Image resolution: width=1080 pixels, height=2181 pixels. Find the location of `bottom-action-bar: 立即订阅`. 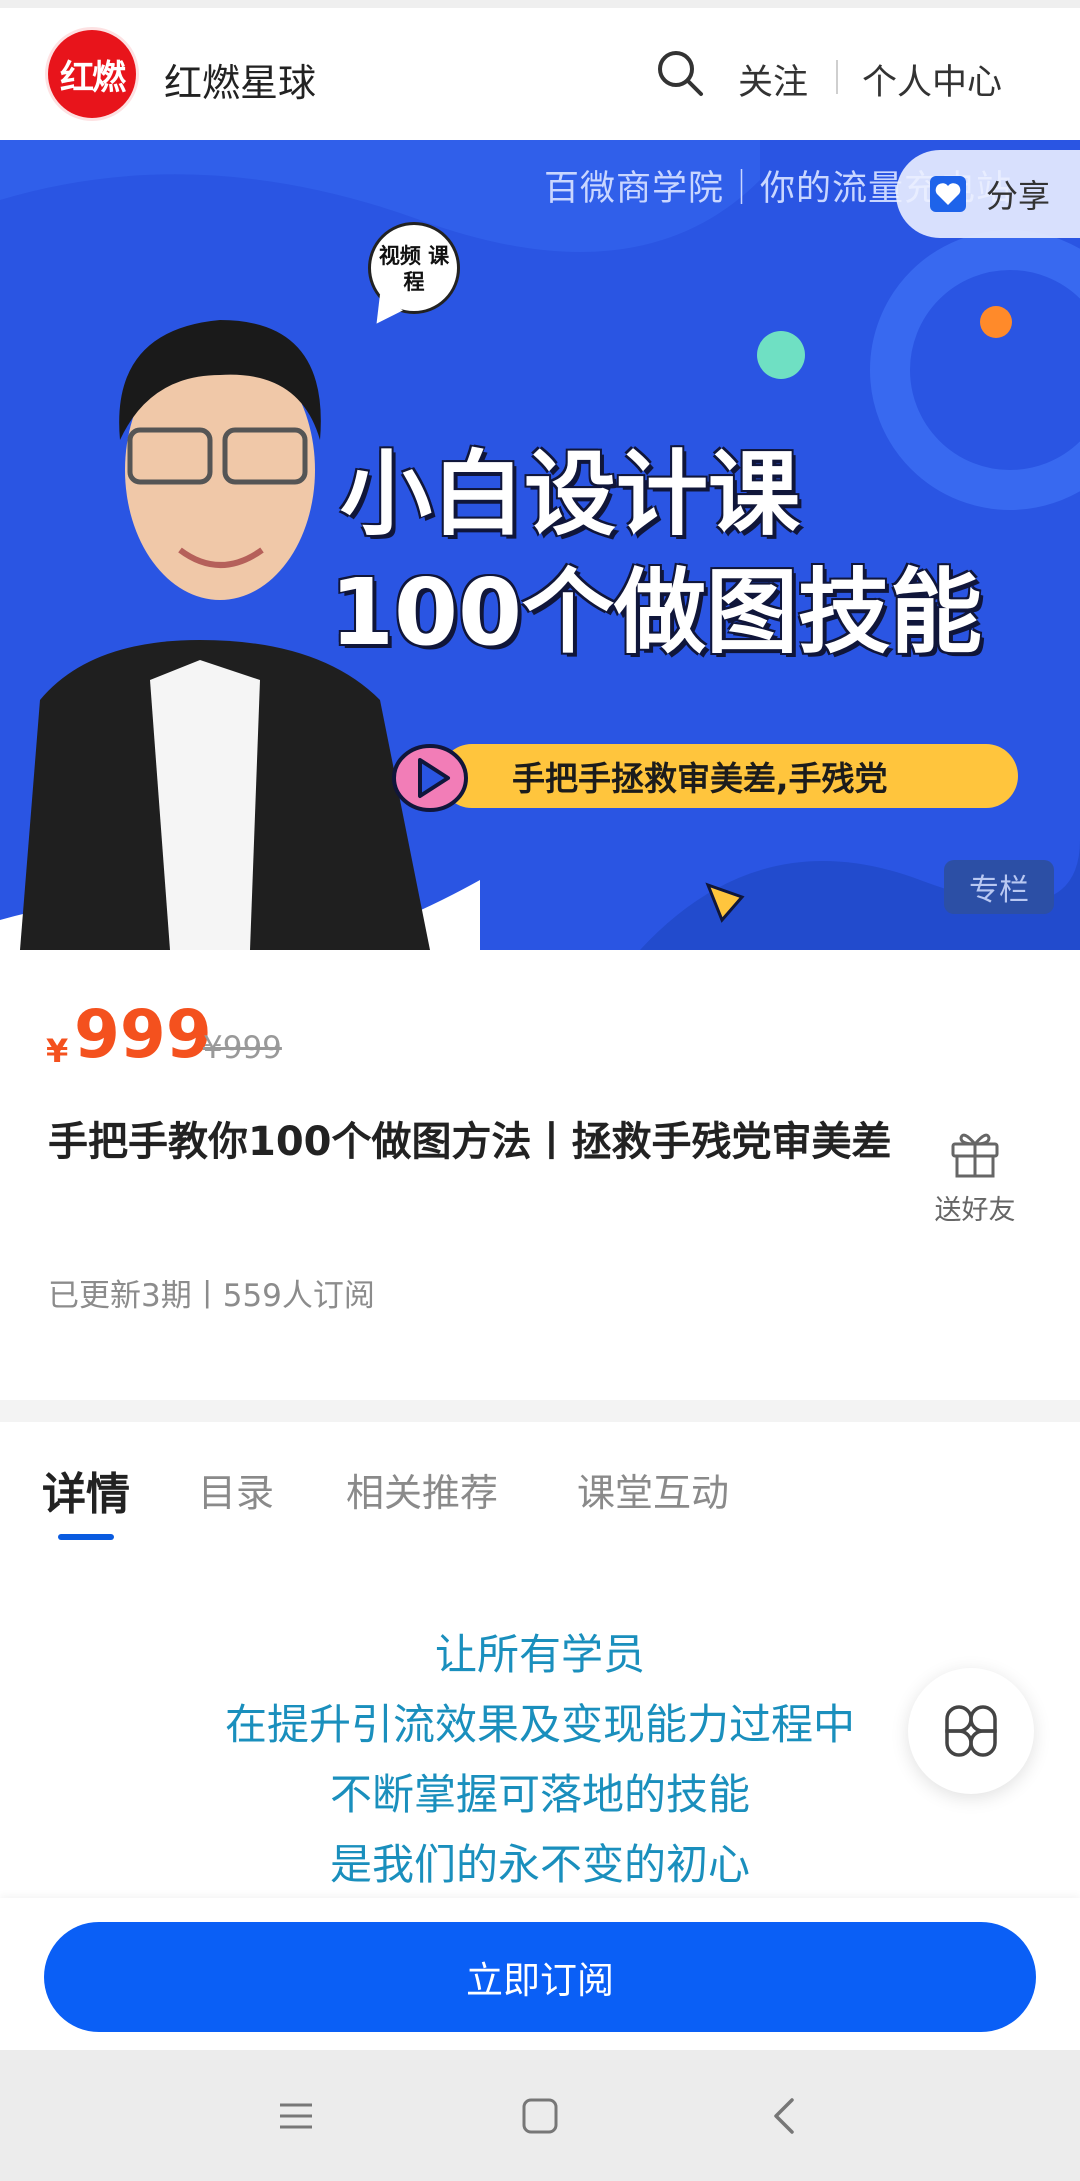

bottom-action-bar: 立即订阅 is located at coordinates (540, 1974).